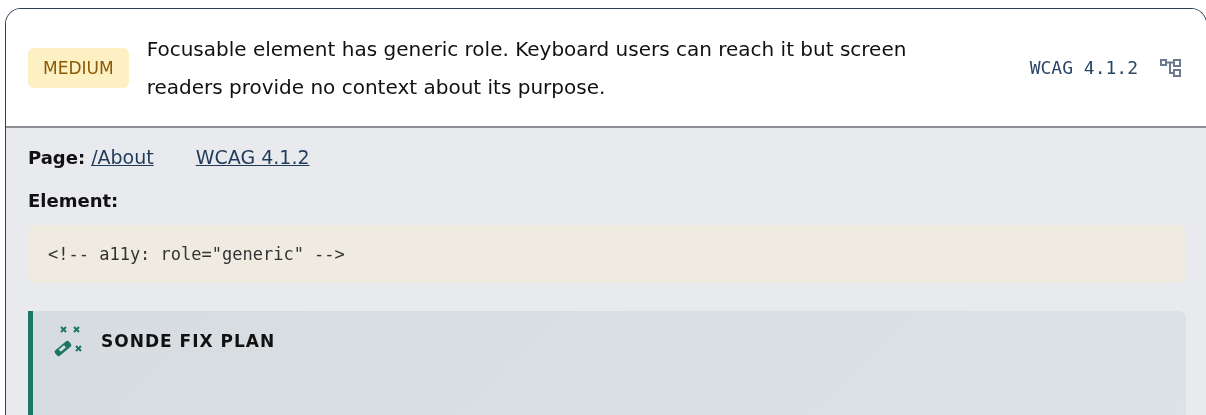 This screenshot has width=1206, height=415. I want to click on hierarchy-icon, so click(1171, 67).